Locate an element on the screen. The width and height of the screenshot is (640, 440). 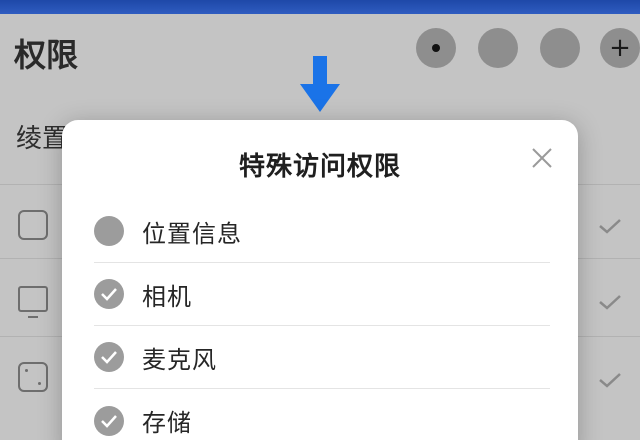
permission-label: 存储 is located at coordinates (167, 423).